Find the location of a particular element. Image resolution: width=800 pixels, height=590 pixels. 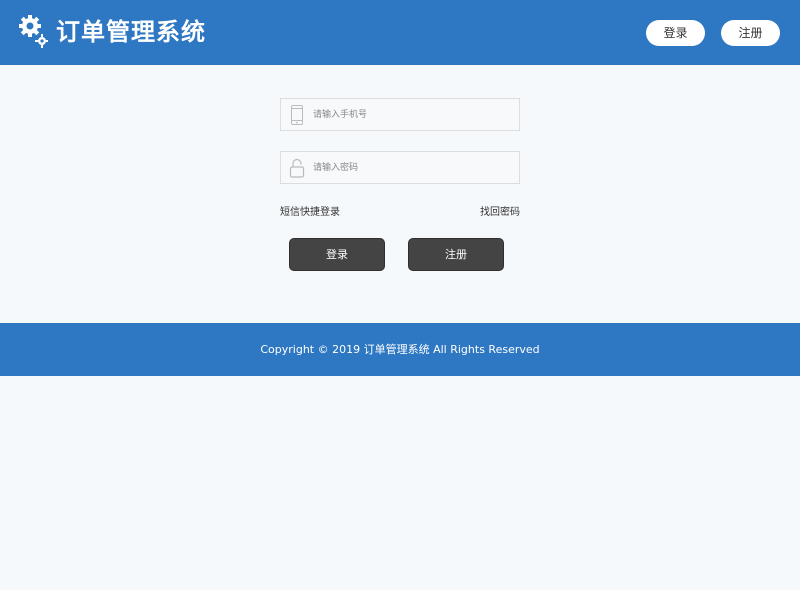

app-title: 订单管理系统 is located at coordinates (131, 32).